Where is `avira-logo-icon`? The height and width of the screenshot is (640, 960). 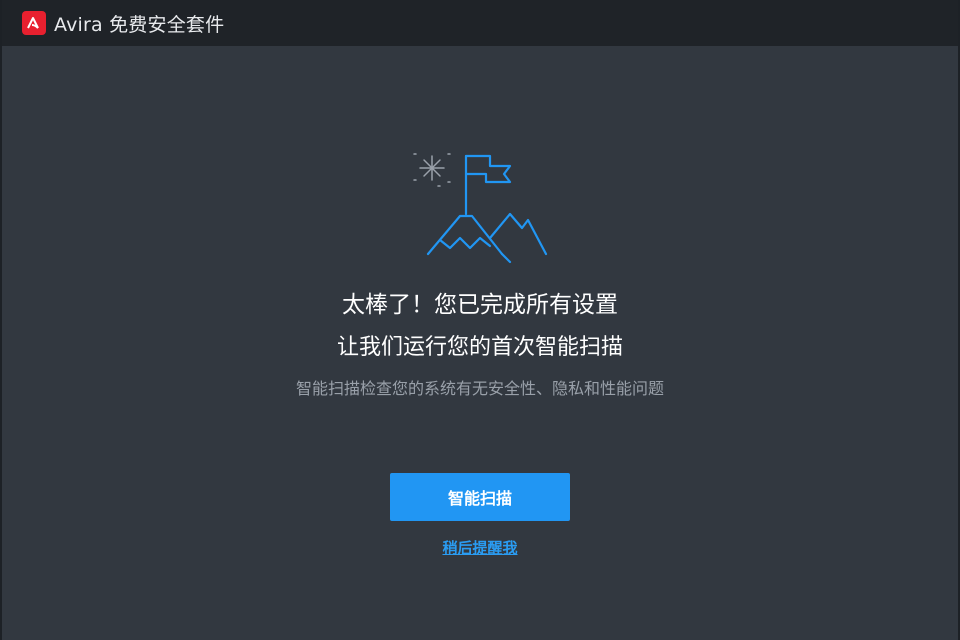
avira-logo-icon is located at coordinates (34, 23).